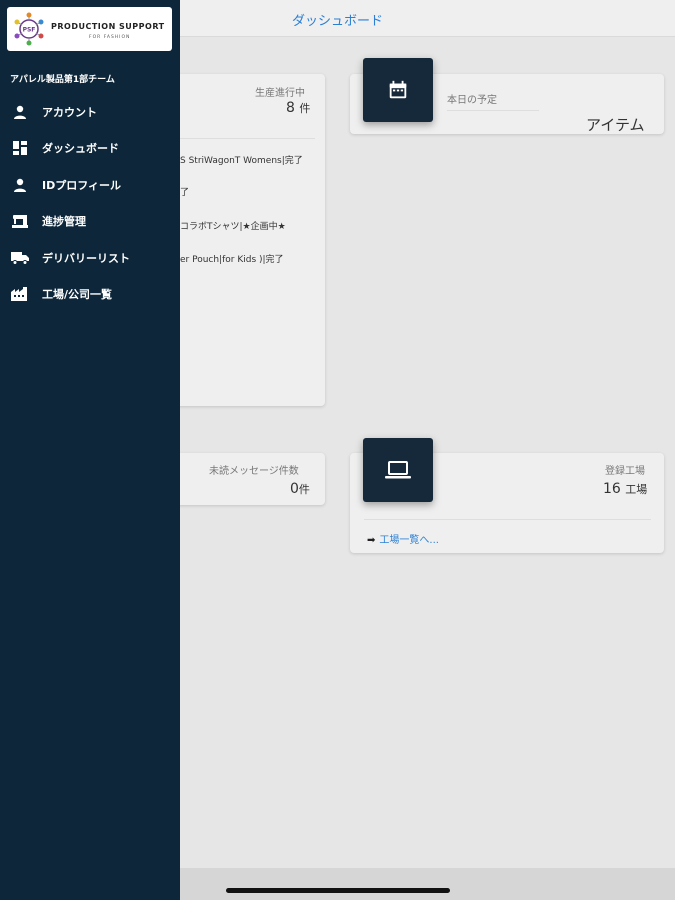 This screenshot has width=675, height=900. Describe the element at coordinates (20, 294) in the screenshot. I see `factory-icon` at that location.